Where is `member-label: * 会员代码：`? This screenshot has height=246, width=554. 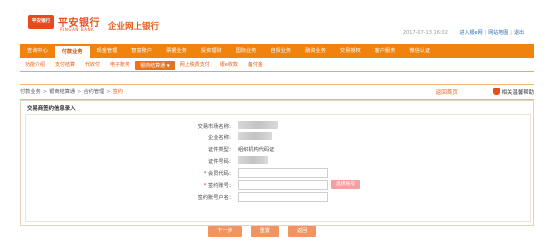 member-label: * 会员代码： is located at coordinates (219, 173).